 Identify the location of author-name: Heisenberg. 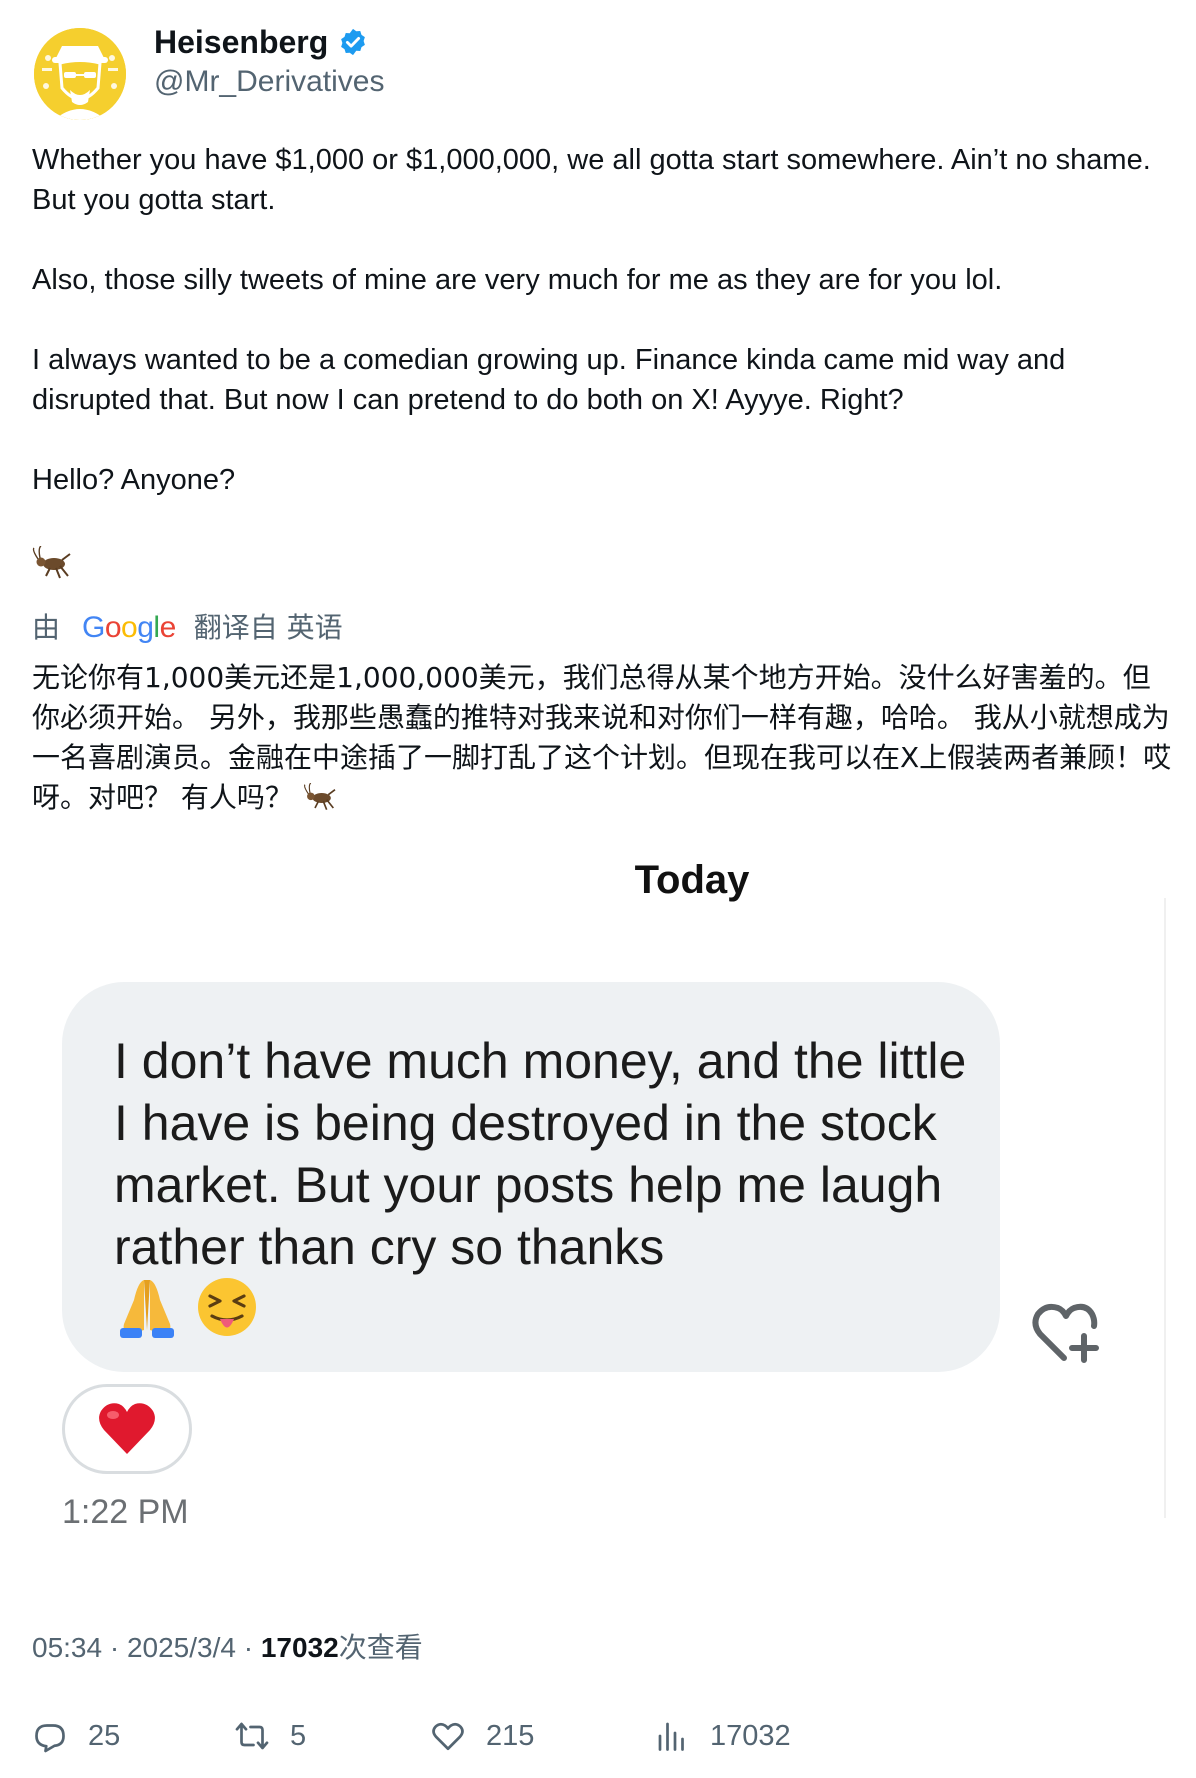
(241, 42).